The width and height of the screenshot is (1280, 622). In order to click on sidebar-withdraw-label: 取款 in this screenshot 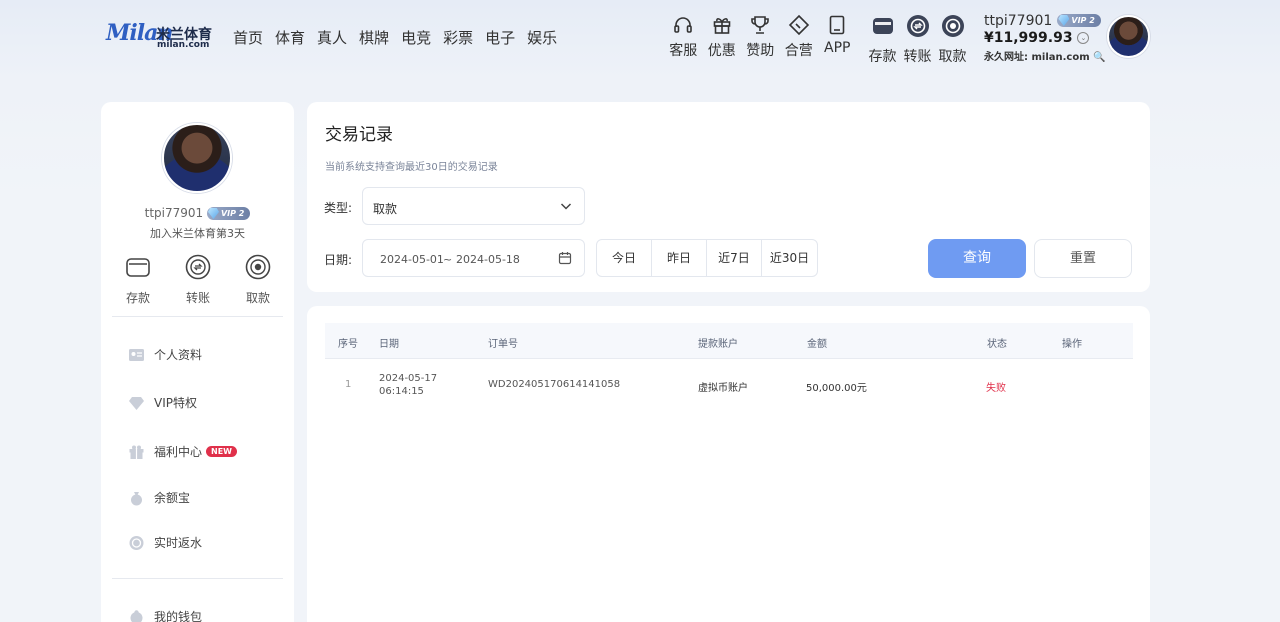, I will do `click(257, 298)`.